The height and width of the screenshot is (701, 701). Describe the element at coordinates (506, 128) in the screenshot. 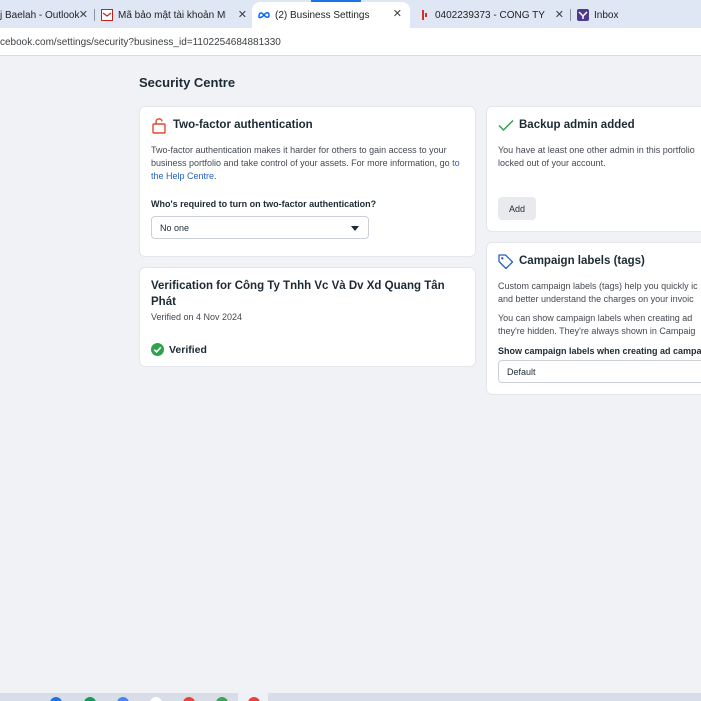

I see `checkmark-icon` at that location.